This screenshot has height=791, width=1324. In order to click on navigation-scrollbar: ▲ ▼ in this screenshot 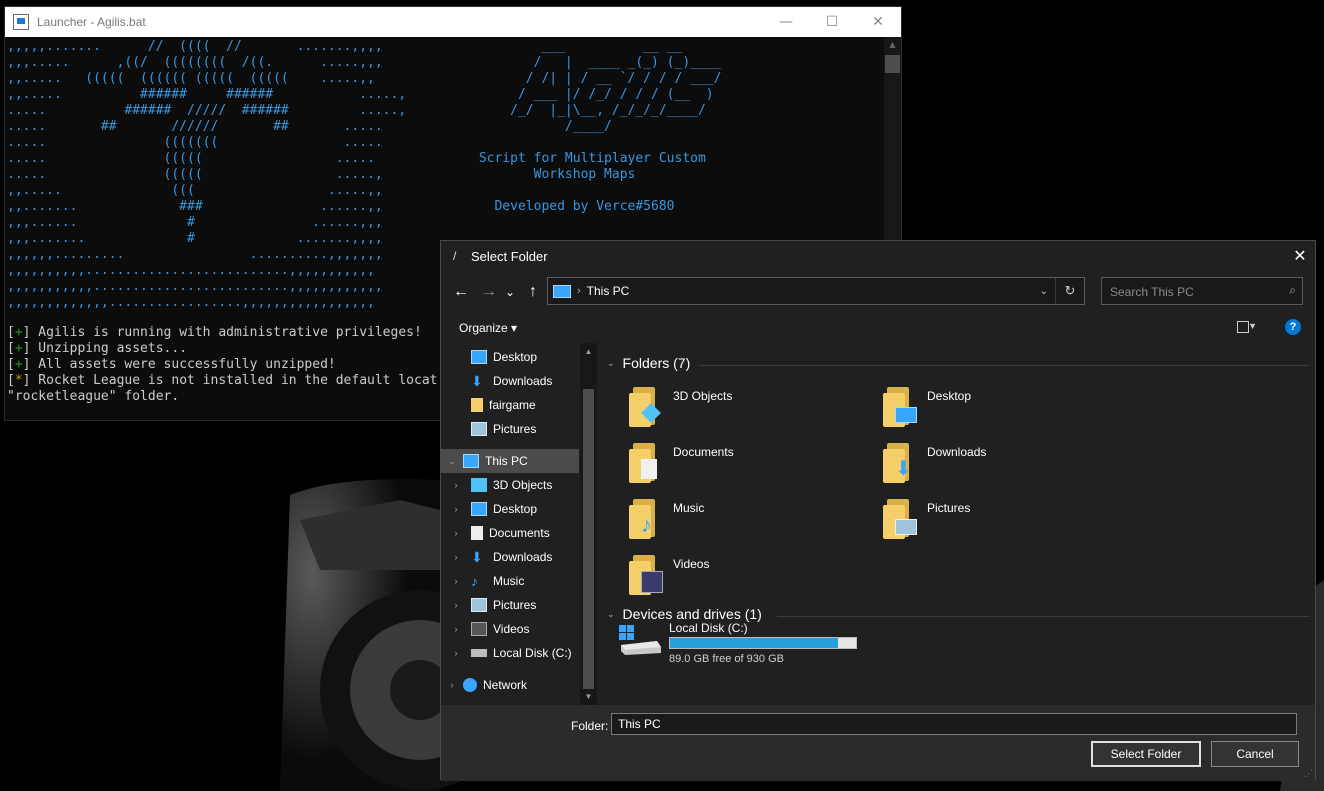, I will do `click(588, 524)`.